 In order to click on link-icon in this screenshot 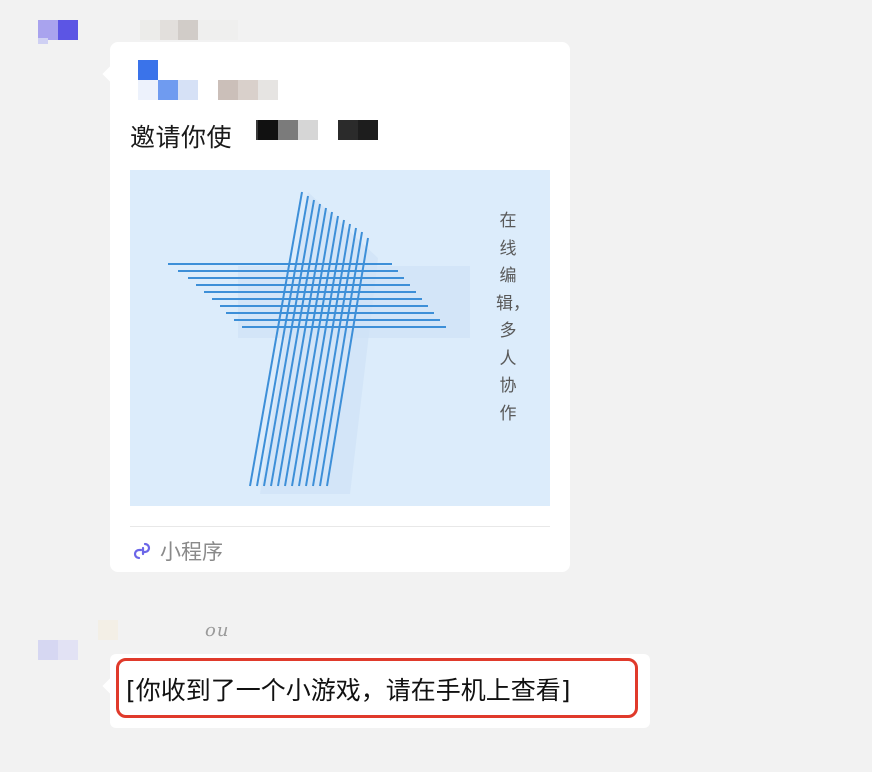, I will do `click(142, 551)`.